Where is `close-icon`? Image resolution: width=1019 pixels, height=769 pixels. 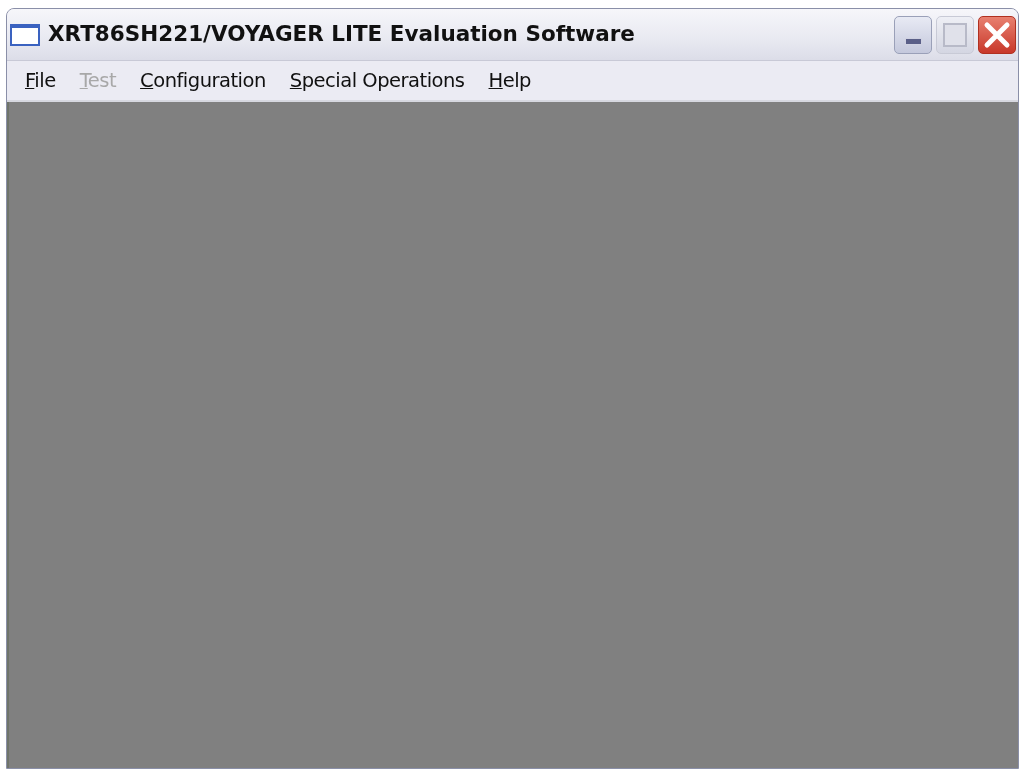 close-icon is located at coordinates (997, 34).